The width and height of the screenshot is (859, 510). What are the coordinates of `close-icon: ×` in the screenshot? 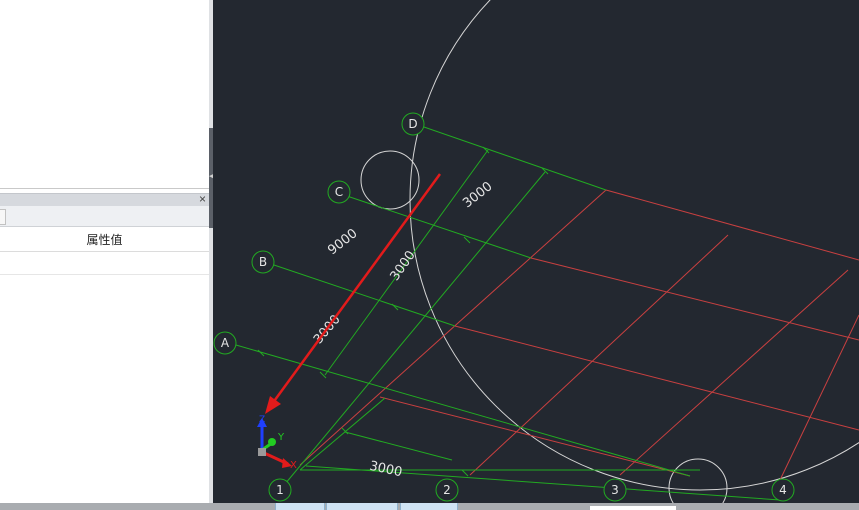 It's located at (202, 199).